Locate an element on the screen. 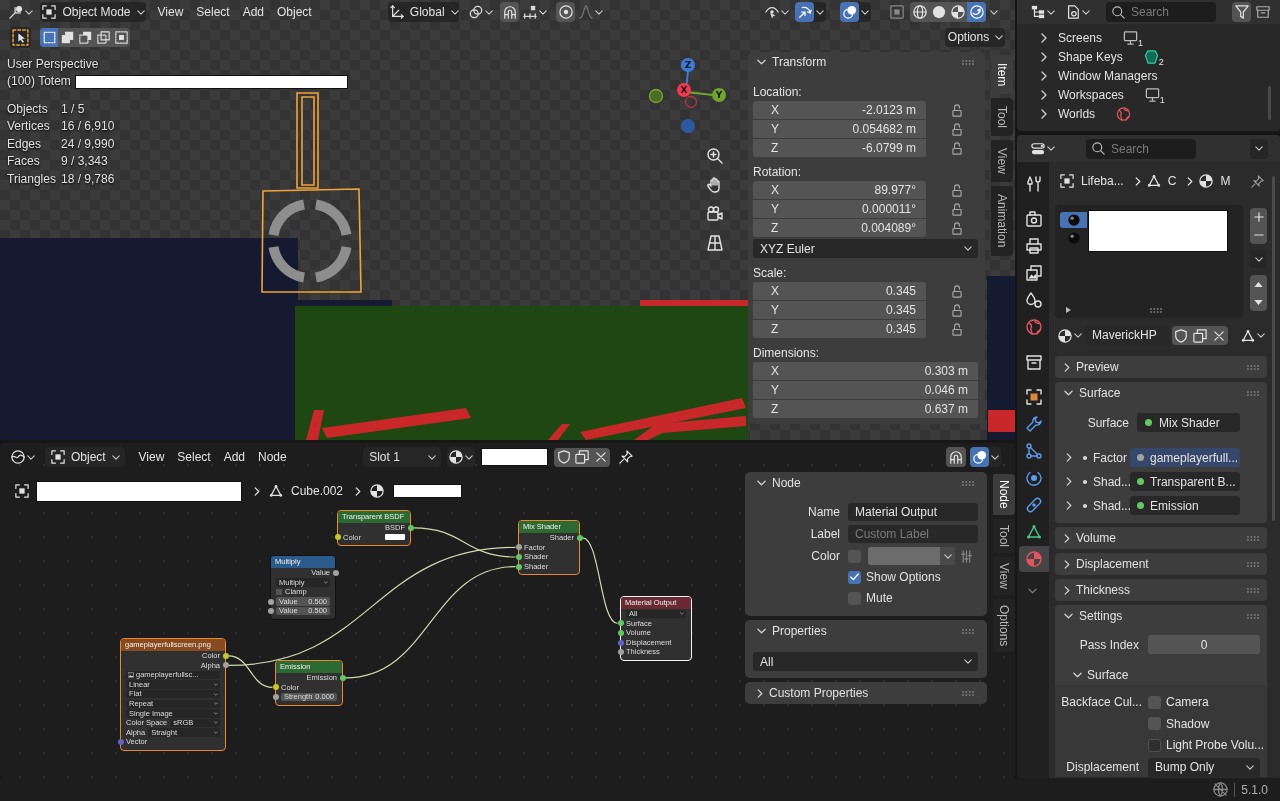  panel-header: Node is located at coordinates (865, 483).